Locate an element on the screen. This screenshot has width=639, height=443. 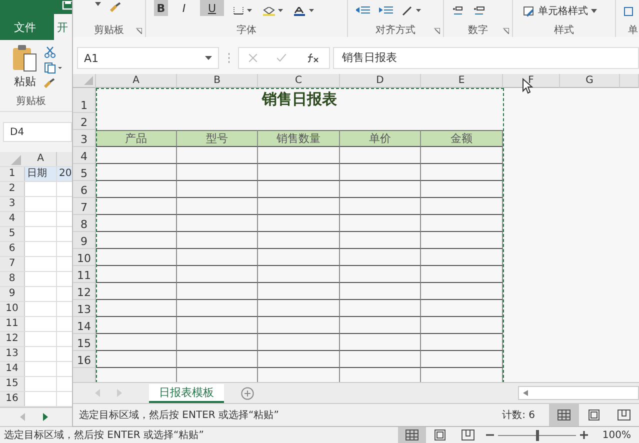
sheet-title: 销售日报表 is located at coordinates (299, 99).